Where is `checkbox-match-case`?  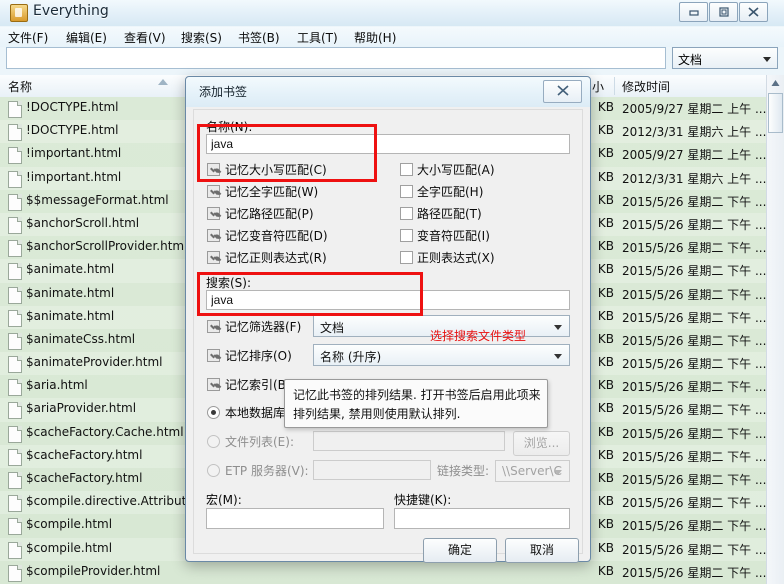
checkbox-match-case is located at coordinates (406, 169).